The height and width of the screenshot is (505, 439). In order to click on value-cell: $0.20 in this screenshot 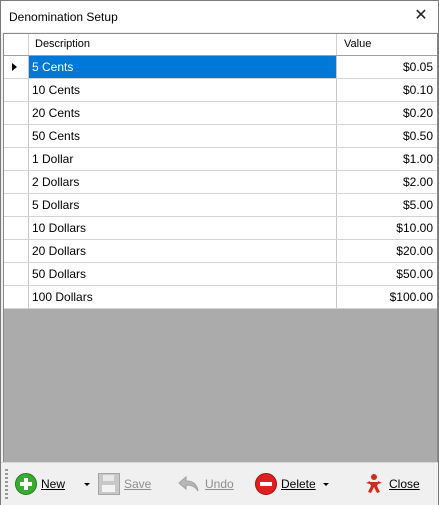, I will do `click(387, 113)`.